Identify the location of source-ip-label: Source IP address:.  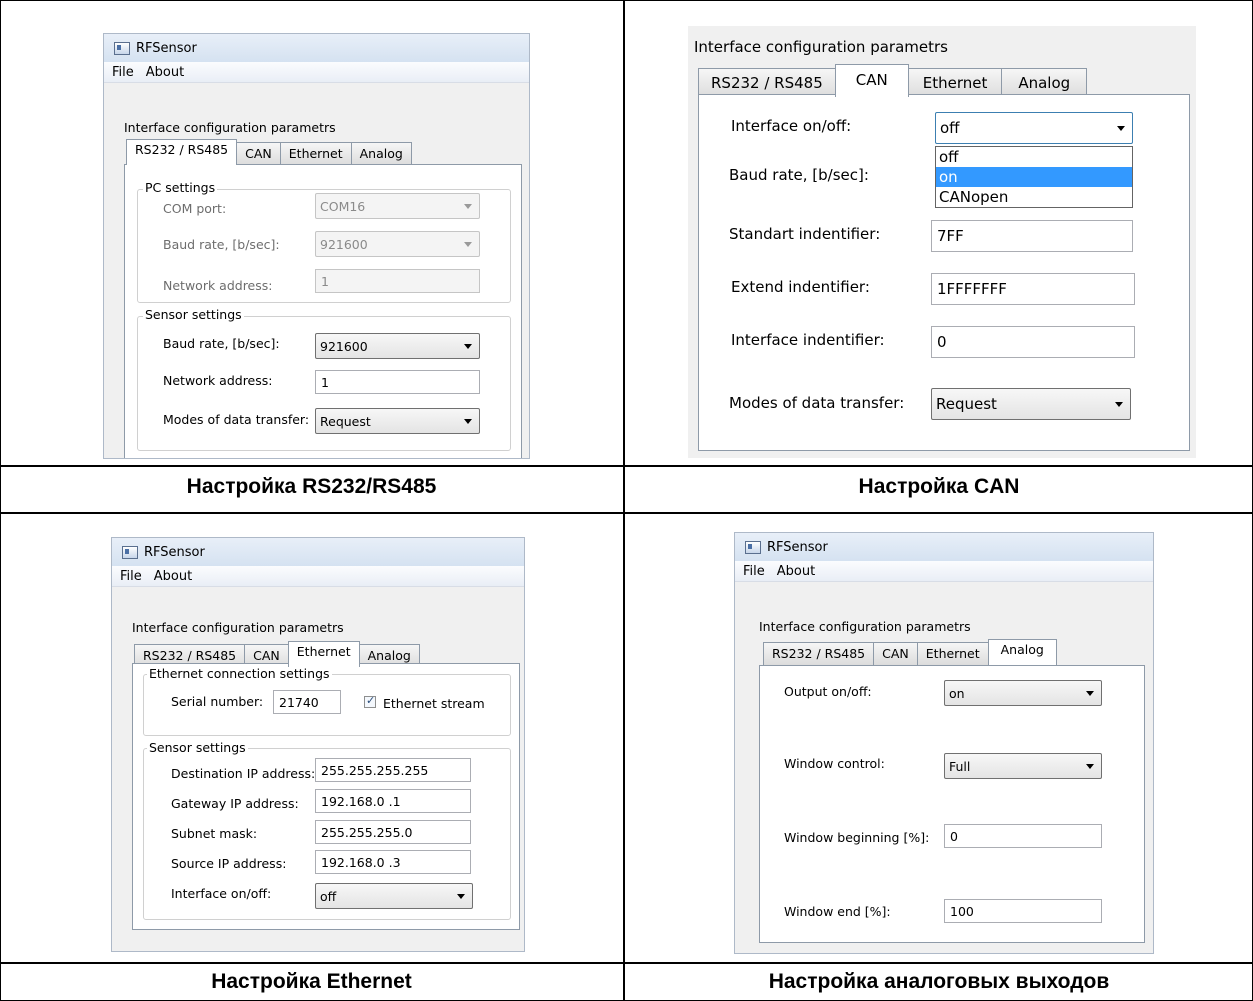
(229, 863).